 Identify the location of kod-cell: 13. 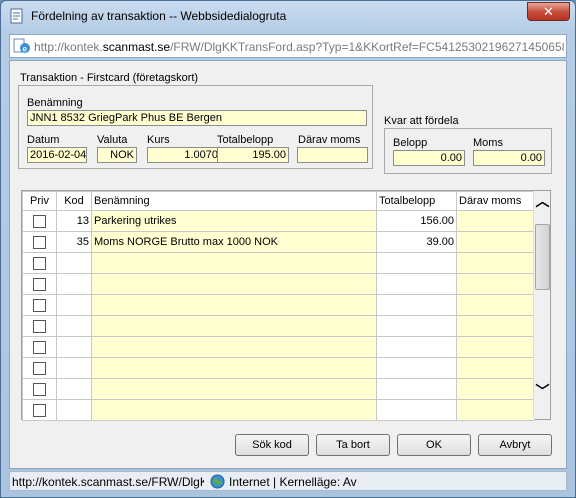
(74, 221).